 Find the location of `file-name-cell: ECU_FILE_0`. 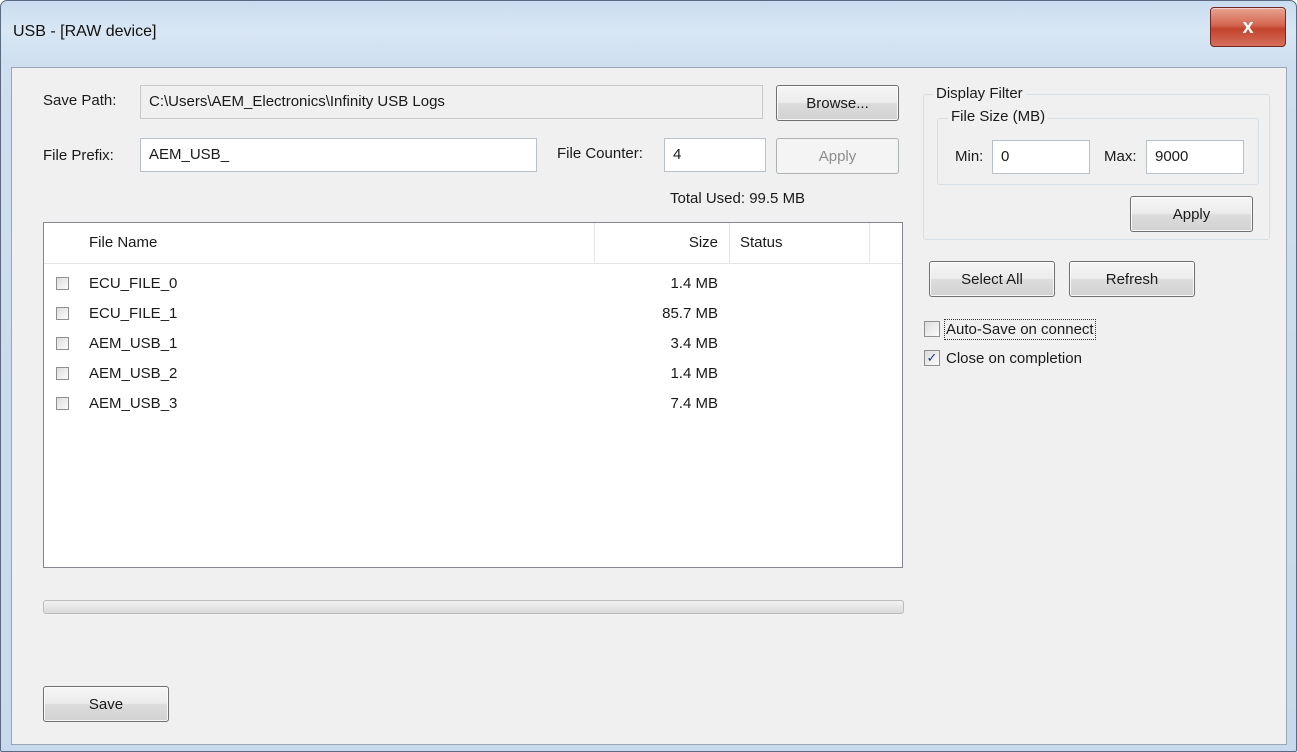

file-name-cell: ECU_FILE_0 is located at coordinates (133, 283).